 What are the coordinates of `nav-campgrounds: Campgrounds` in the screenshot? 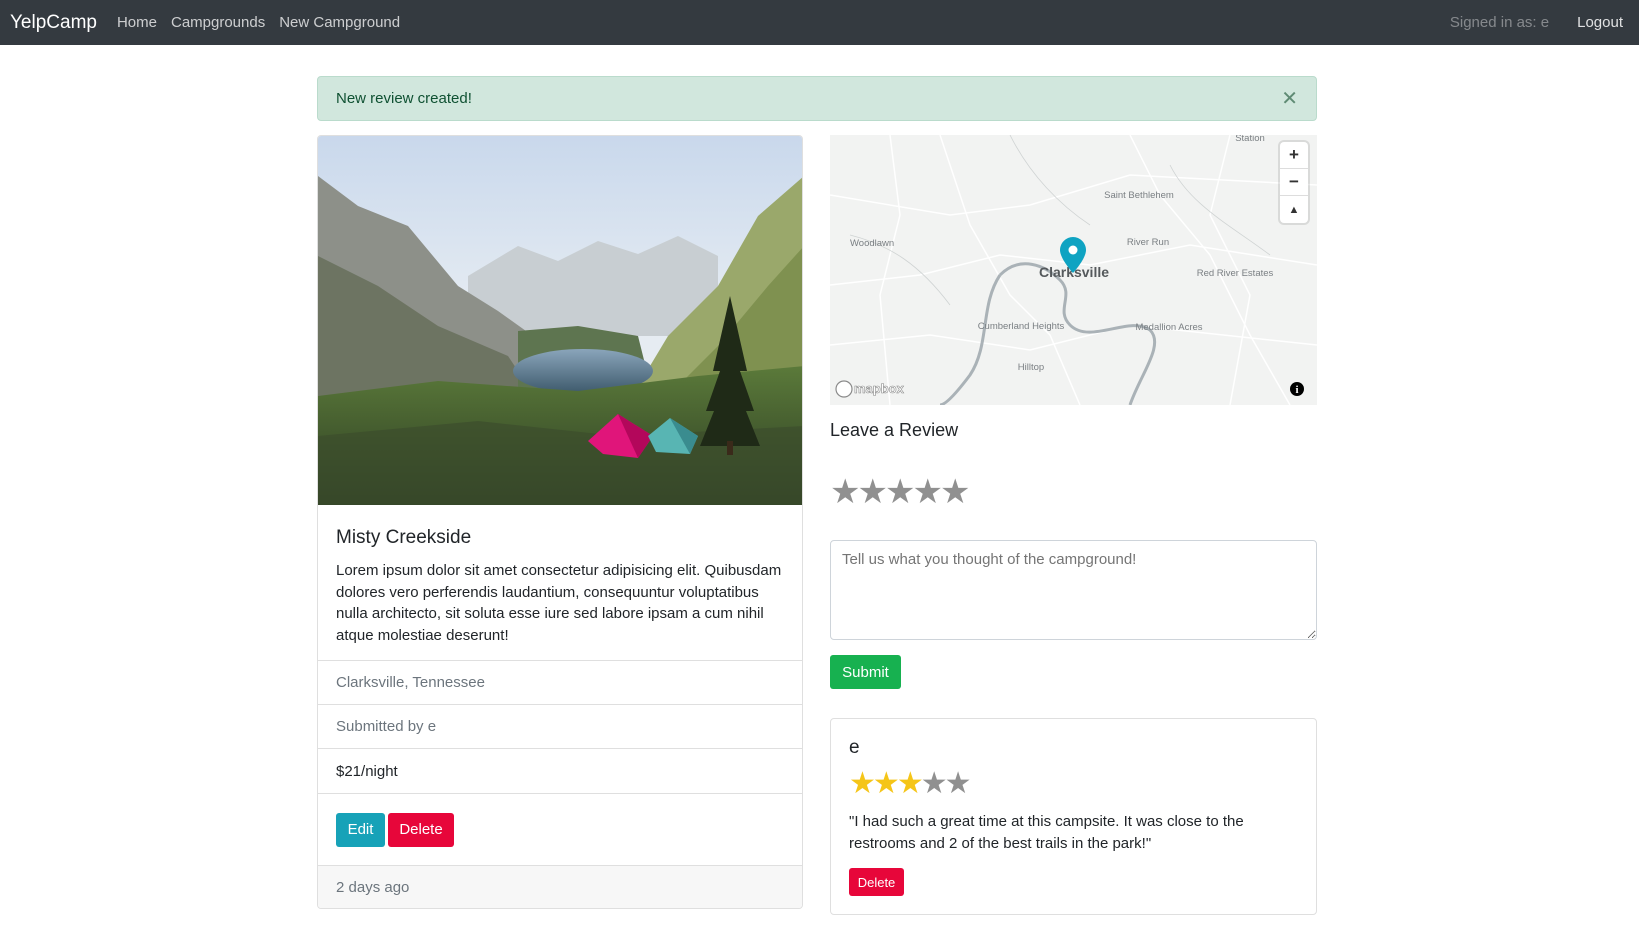 It's located at (218, 22).